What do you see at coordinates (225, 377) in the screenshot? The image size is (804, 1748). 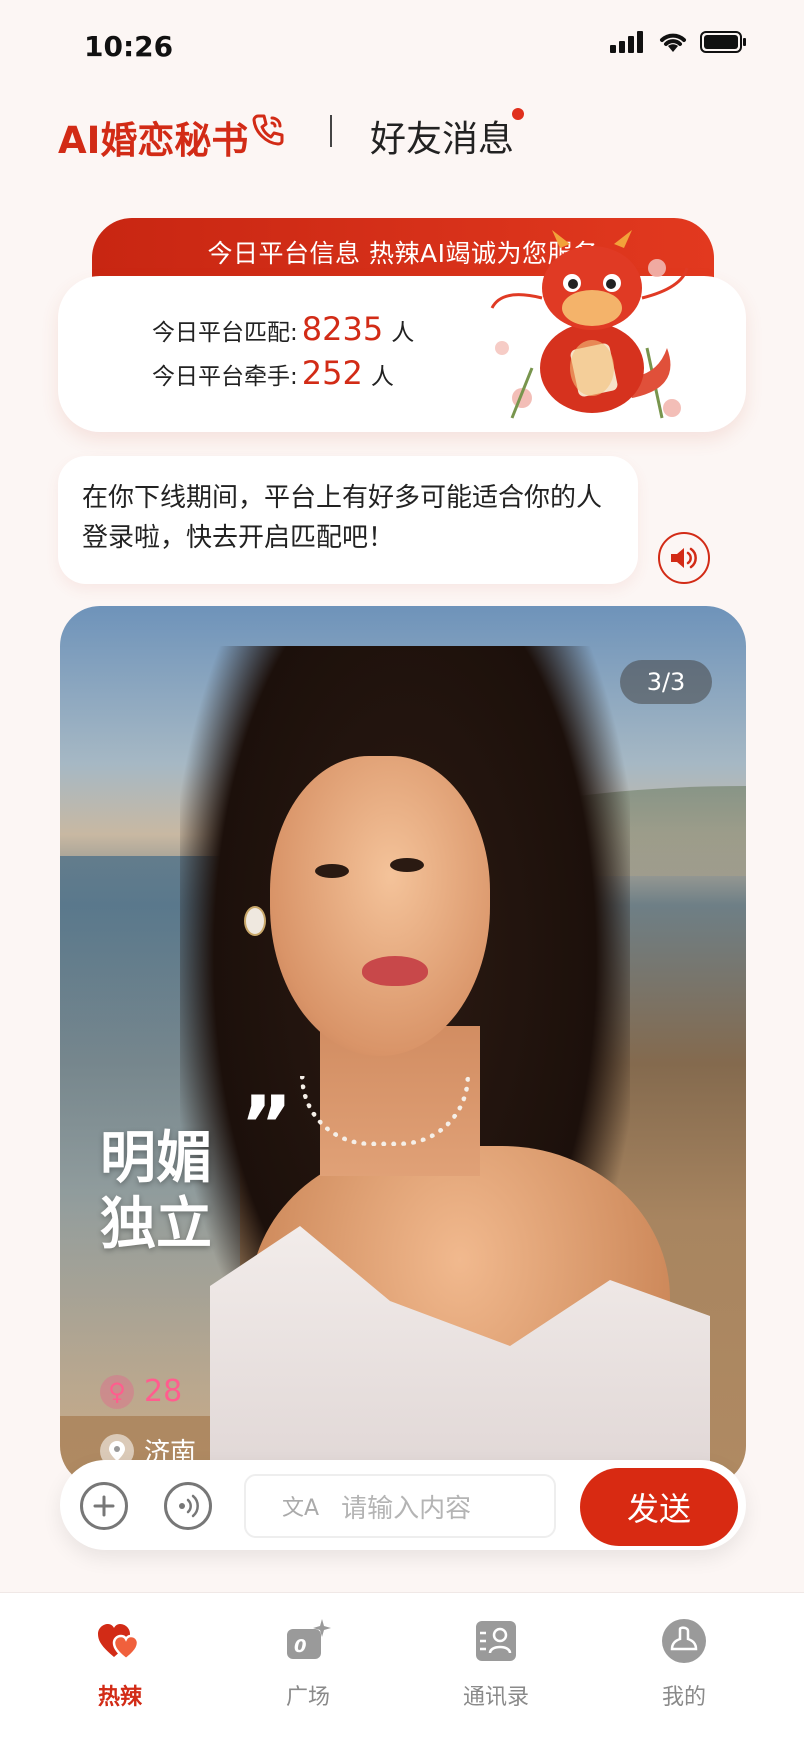 I see `hand-label: 今日平台牵手:` at bounding box center [225, 377].